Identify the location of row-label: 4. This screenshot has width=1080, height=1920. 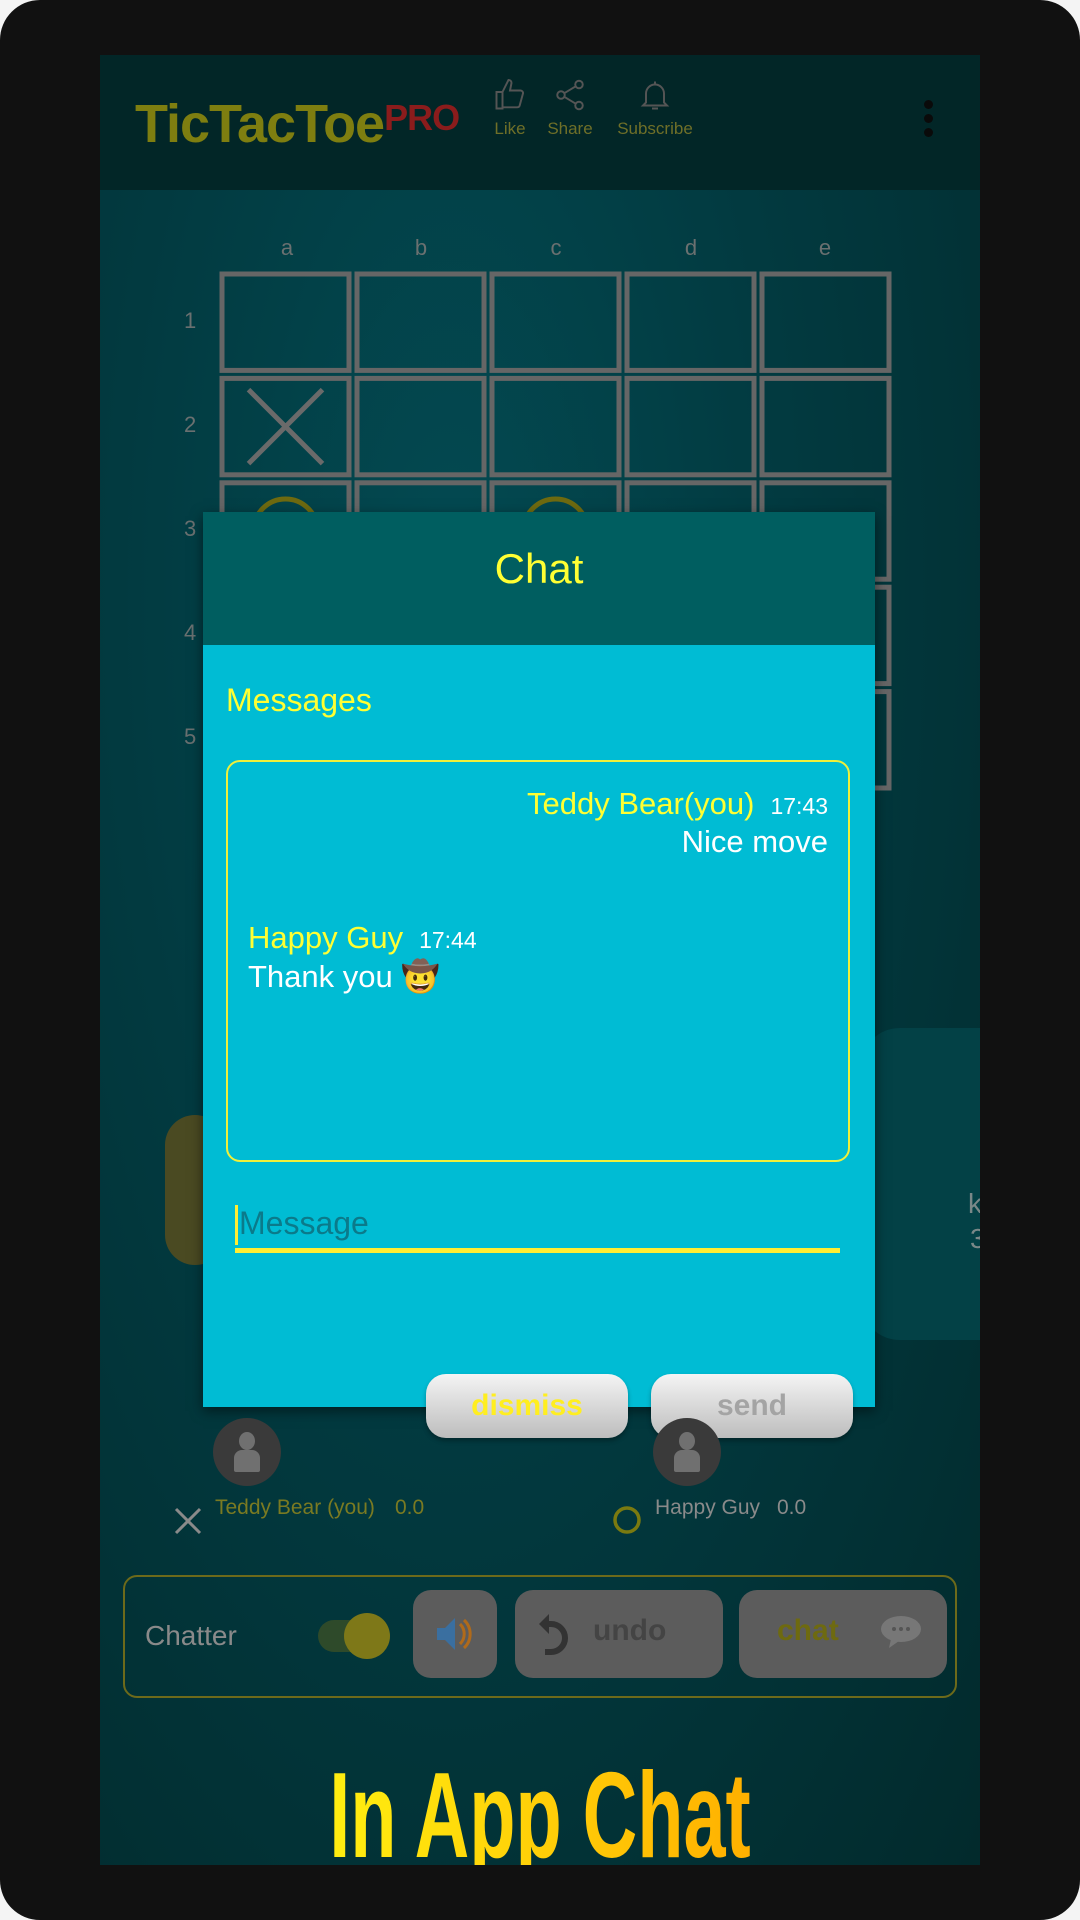
(190, 632).